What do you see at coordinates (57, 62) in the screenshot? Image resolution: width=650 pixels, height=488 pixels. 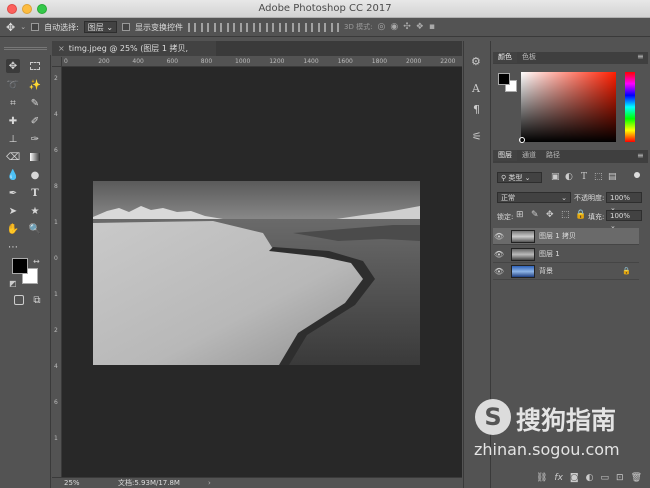 I see `ruler-origin` at bounding box center [57, 62].